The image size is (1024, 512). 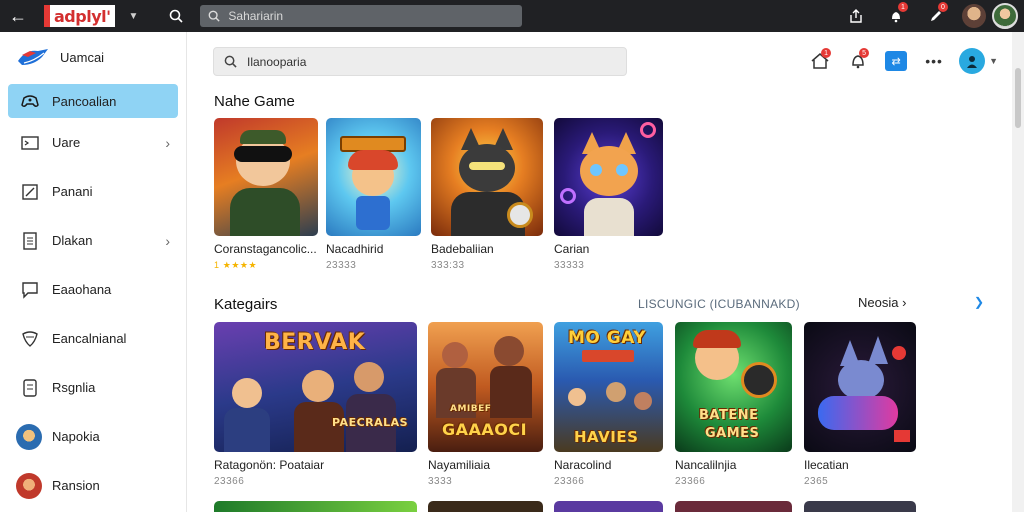 I want to click on category-meta: 3333, so click(x=440, y=481).